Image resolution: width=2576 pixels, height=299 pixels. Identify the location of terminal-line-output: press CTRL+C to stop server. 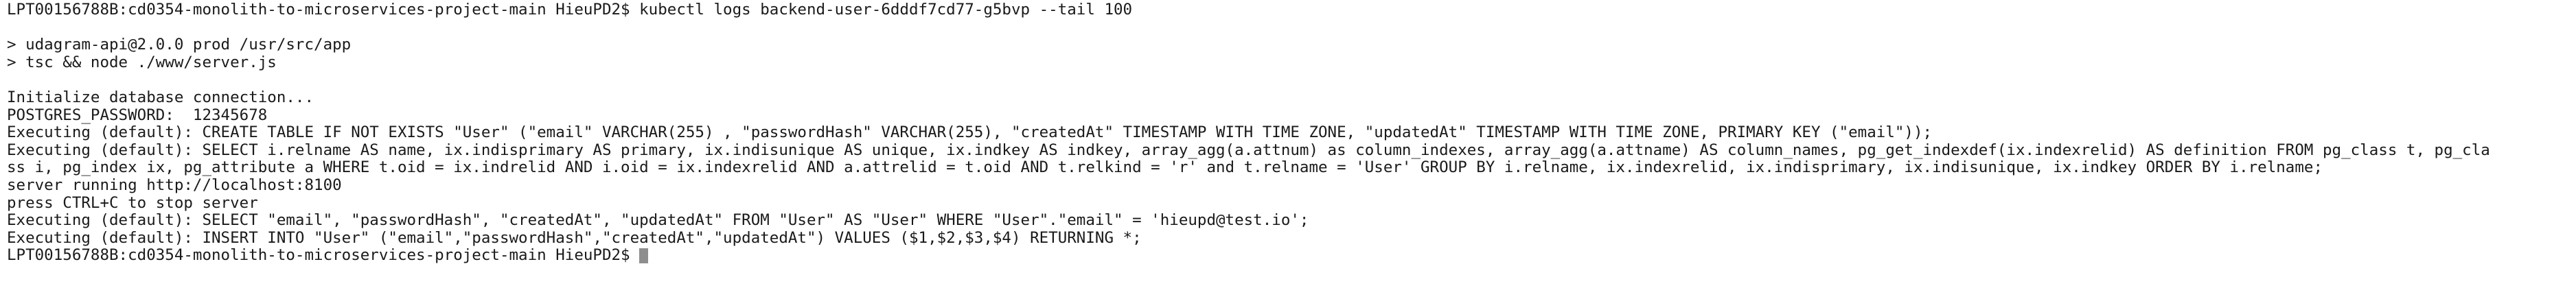
(132, 203).